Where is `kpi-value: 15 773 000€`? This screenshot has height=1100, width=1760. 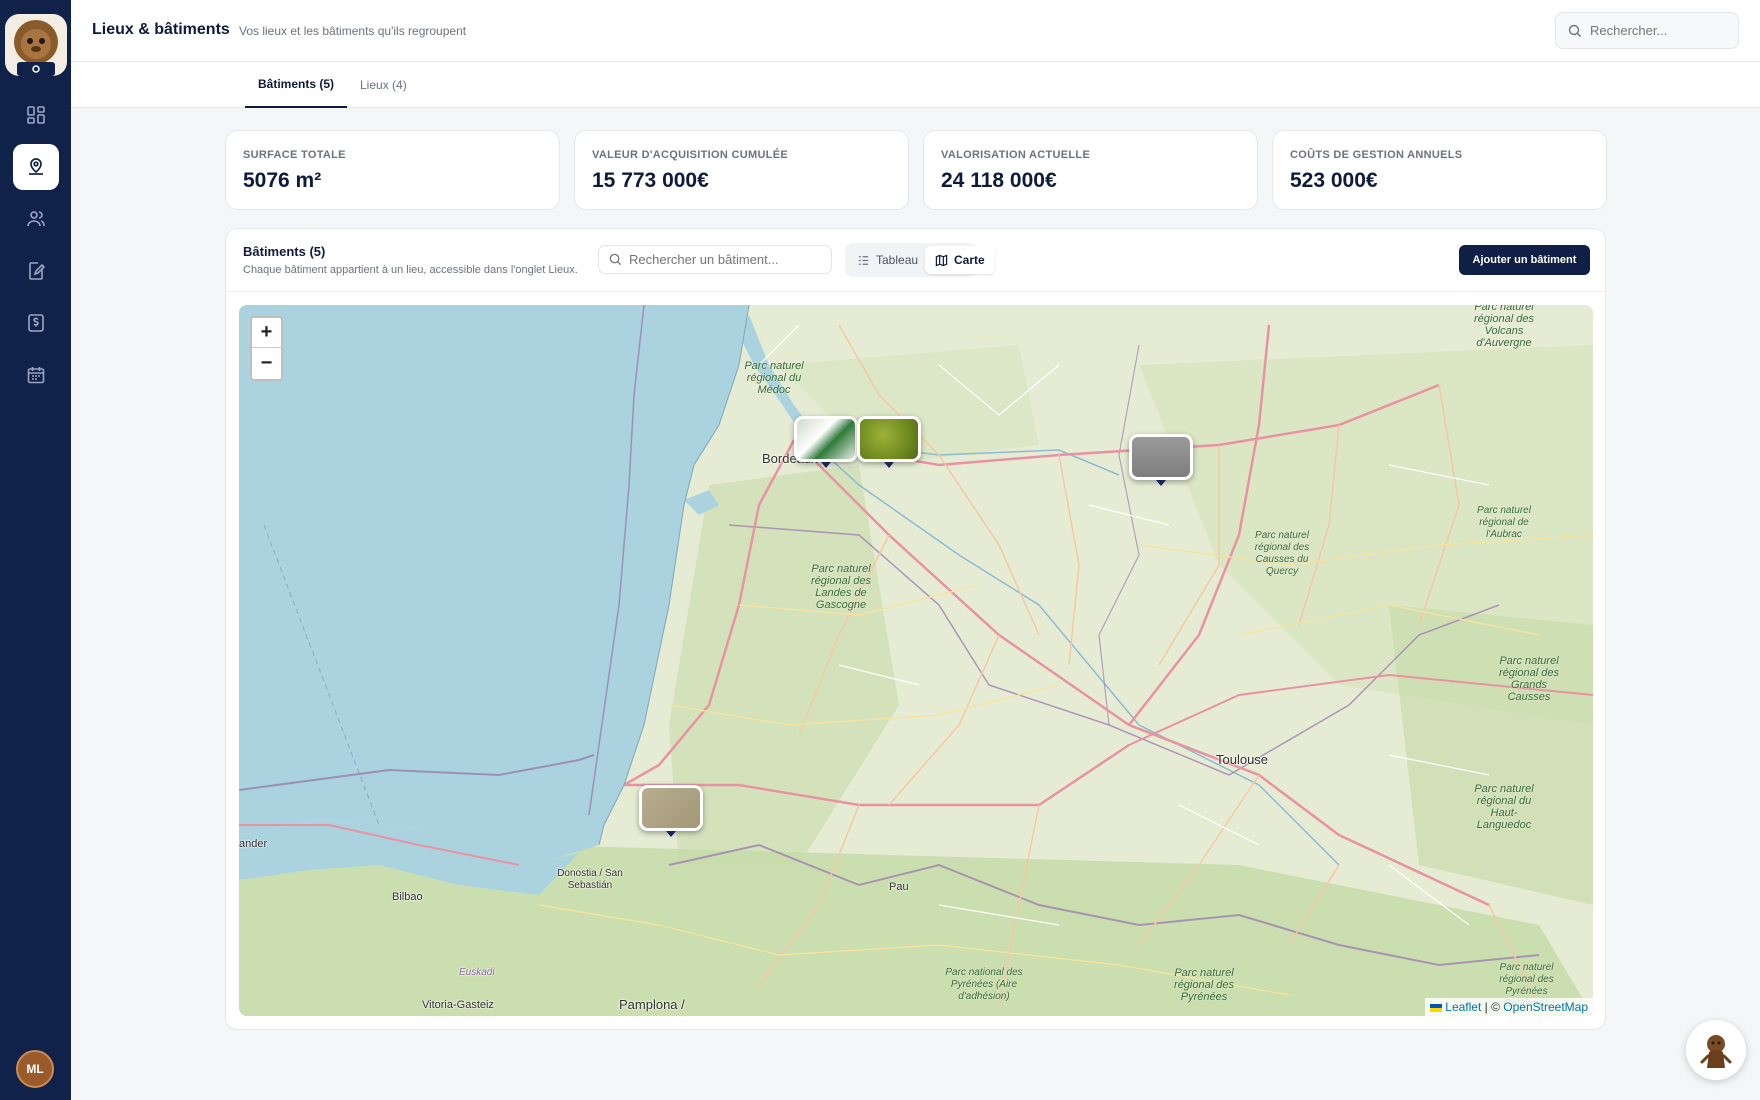 kpi-value: 15 773 000€ is located at coordinates (650, 180).